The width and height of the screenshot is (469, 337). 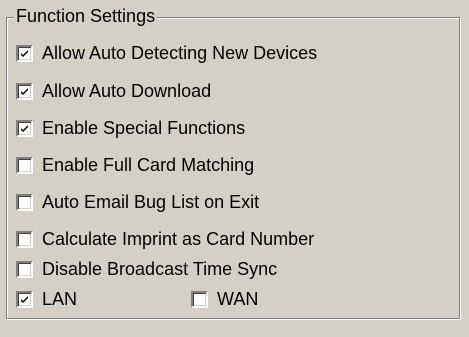 I want to click on option-label: Disable Broadcast Time Sync, so click(x=160, y=269).